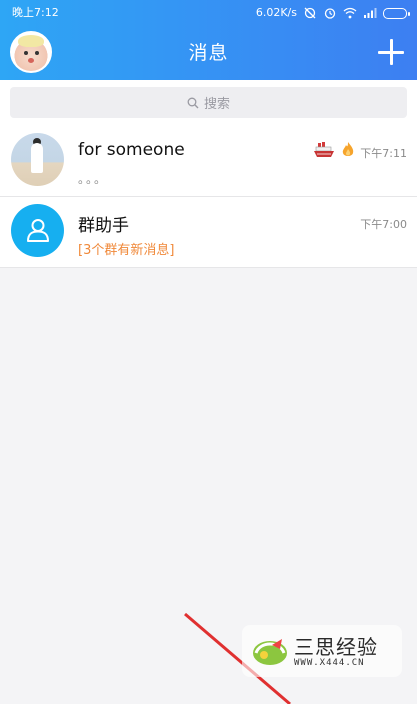  I want to click on watermark-title: 三思经验, so click(336, 647).